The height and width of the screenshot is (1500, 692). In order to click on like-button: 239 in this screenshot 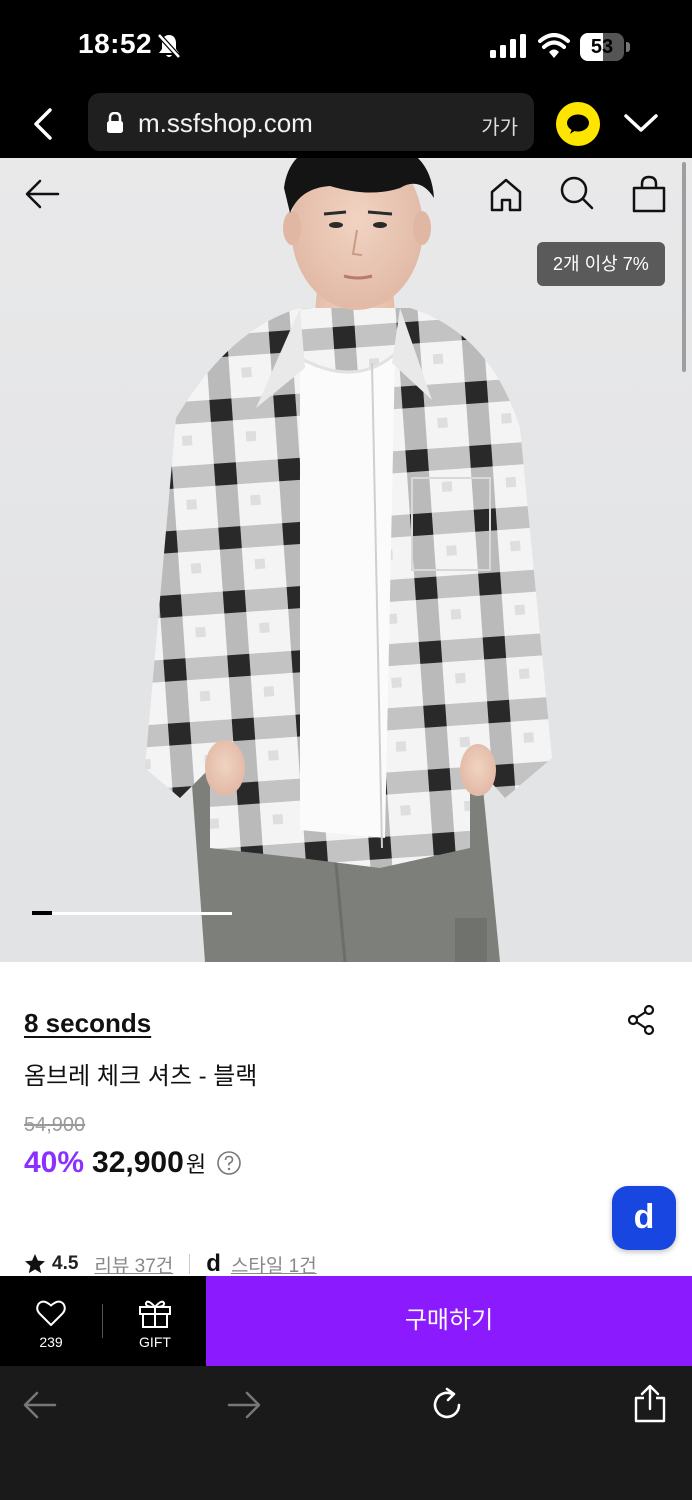, I will do `click(51, 1321)`.